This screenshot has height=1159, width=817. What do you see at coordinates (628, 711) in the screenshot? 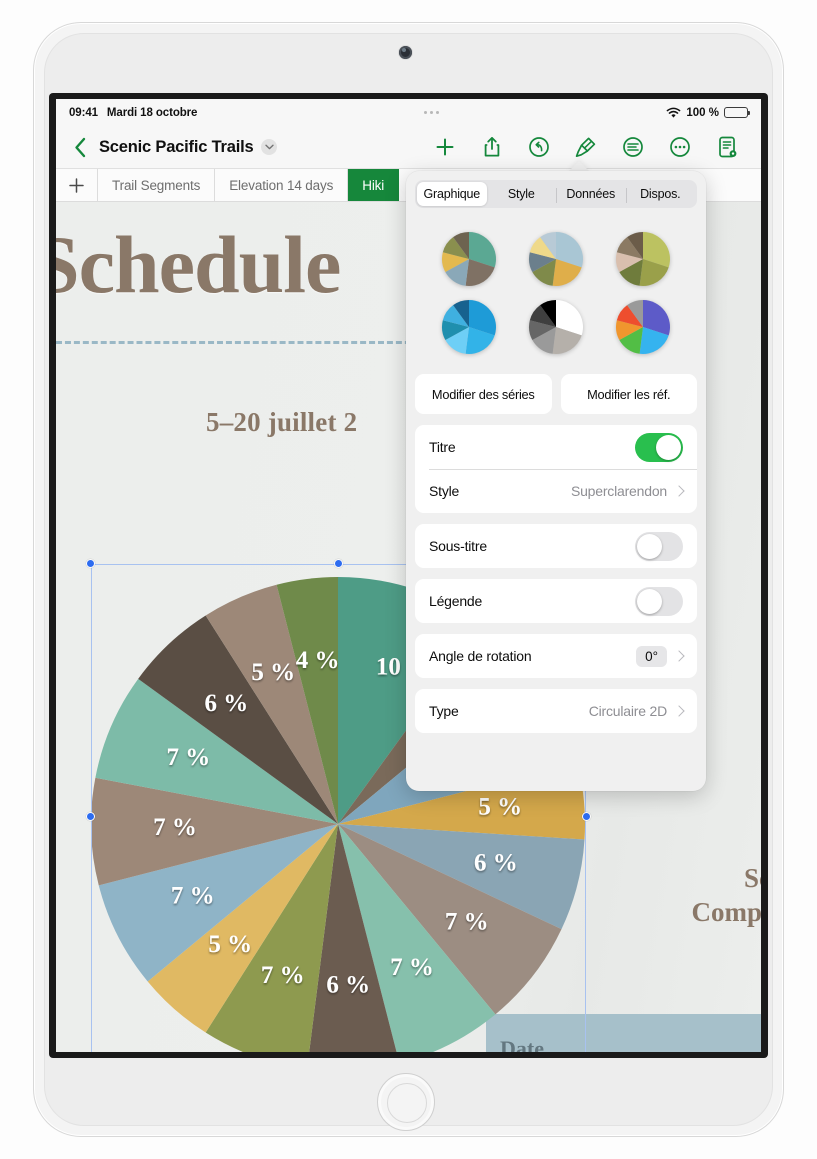
I see `row-type-value: Circulaire 2D` at bounding box center [628, 711].